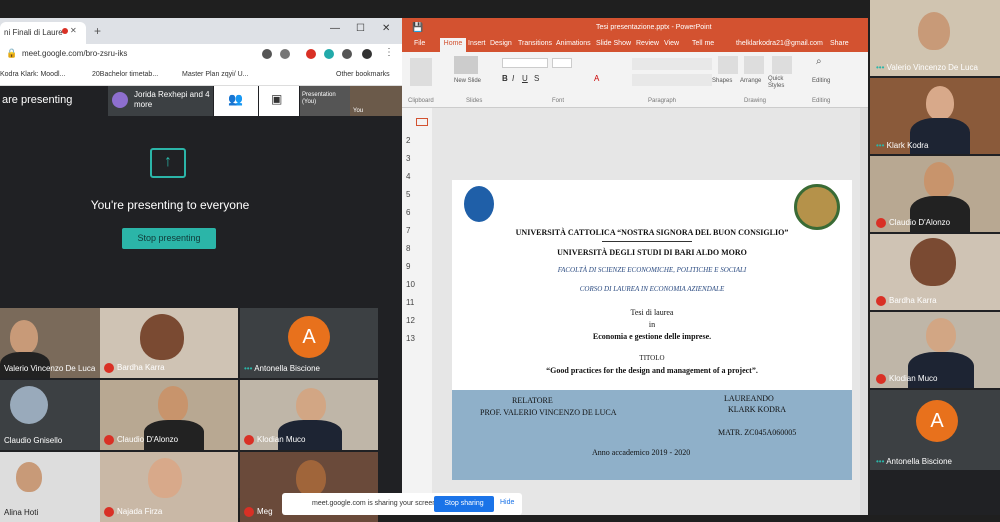 The width and height of the screenshot is (1000, 522). What do you see at coordinates (408, 230) in the screenshot?
I see `slide-number: 7` at bounding box center [408, 230].